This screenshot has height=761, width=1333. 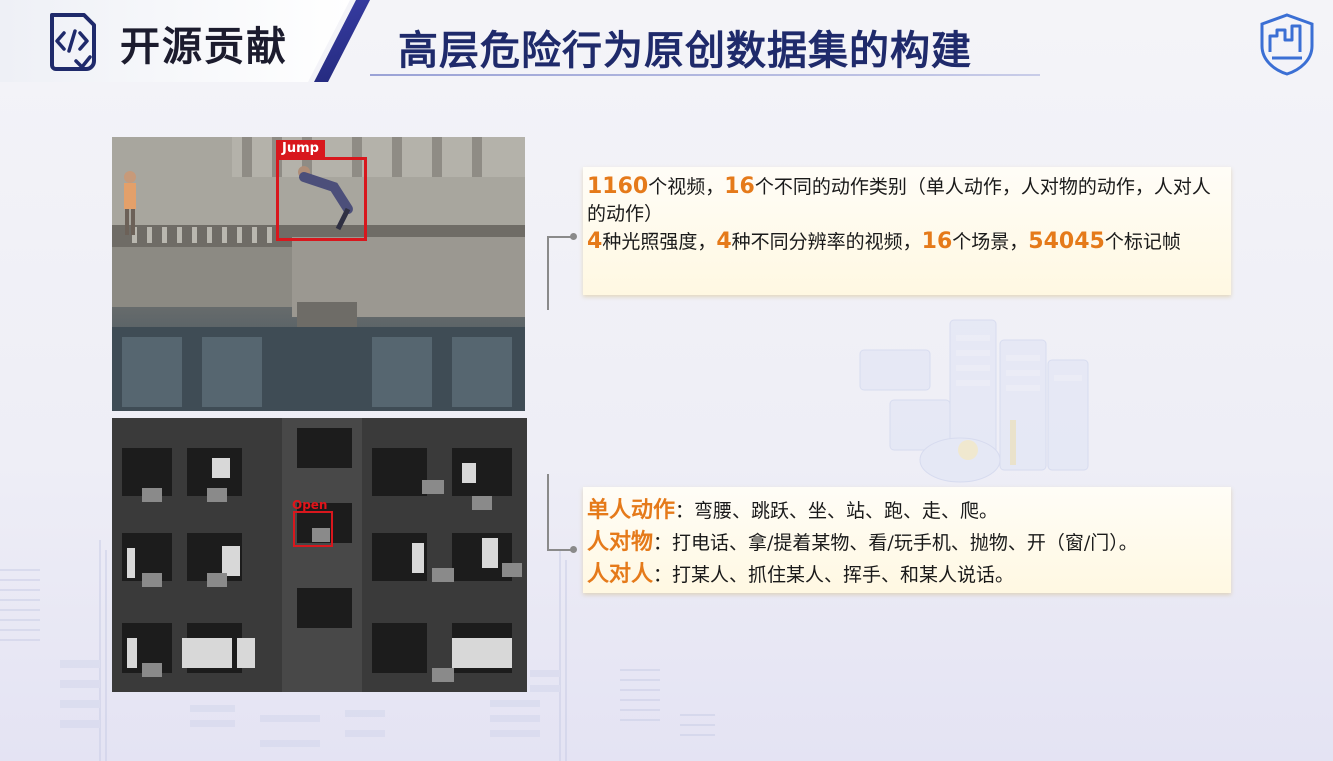 I want to click on connector-bottom, so click(x=548, y=512).